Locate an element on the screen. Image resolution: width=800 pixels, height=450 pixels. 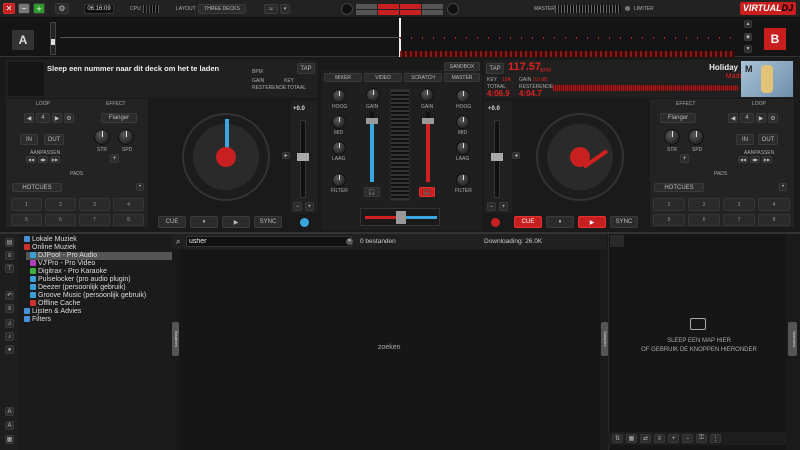
deck-a-scroll is located at coordinates (53, 38).